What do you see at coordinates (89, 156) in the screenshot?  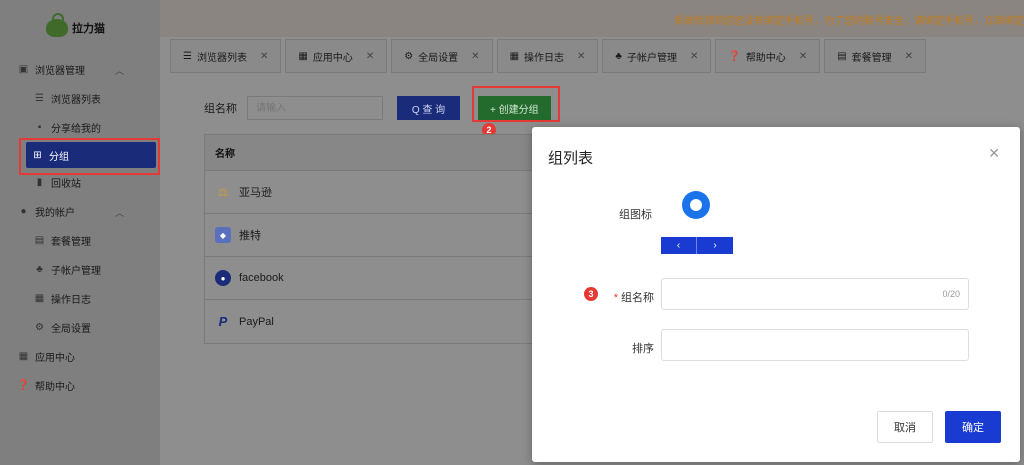 I see `highlight-box-group` at bounding box center [89, 156].